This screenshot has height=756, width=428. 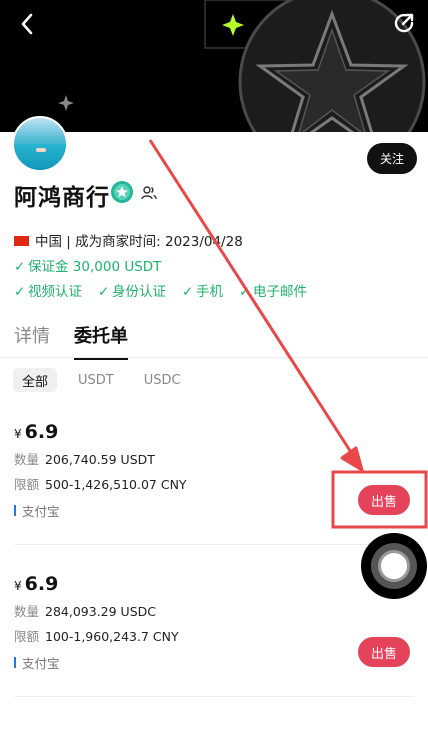 What do you see at coordinates (40, 144) in the screenshot?
I see `merchant-avatar` at bounding box center [40, 144].